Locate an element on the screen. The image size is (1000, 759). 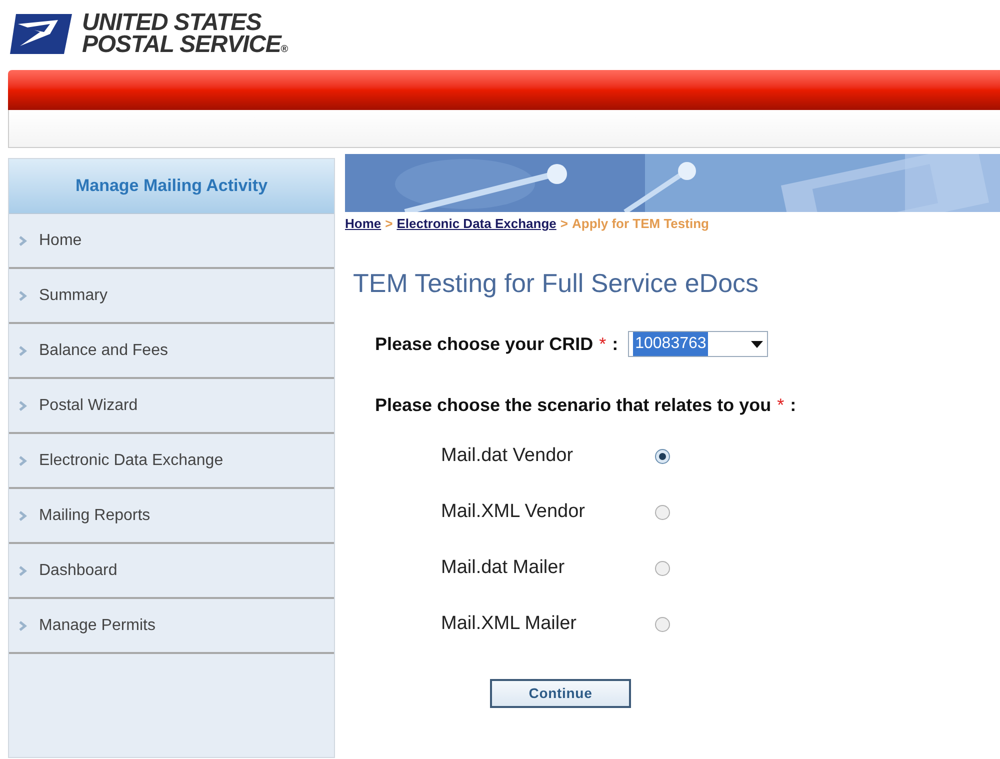
sidebar-item: Home is located at coordinates (171, 241).